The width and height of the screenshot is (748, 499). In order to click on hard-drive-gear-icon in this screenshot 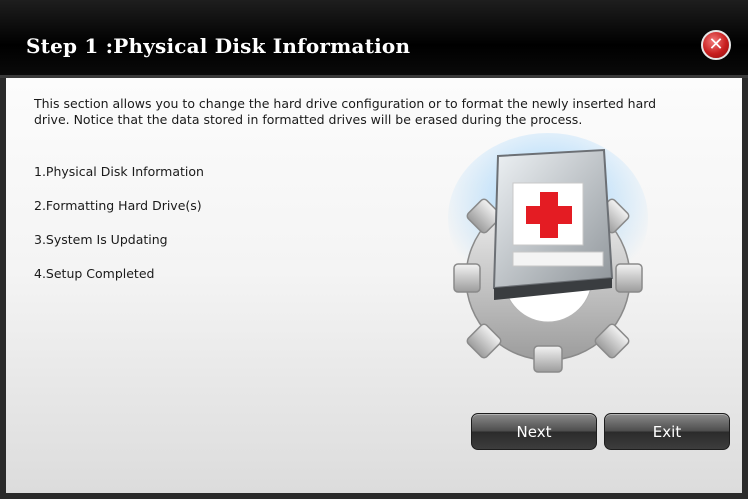, I will do `click(548, 253)`.